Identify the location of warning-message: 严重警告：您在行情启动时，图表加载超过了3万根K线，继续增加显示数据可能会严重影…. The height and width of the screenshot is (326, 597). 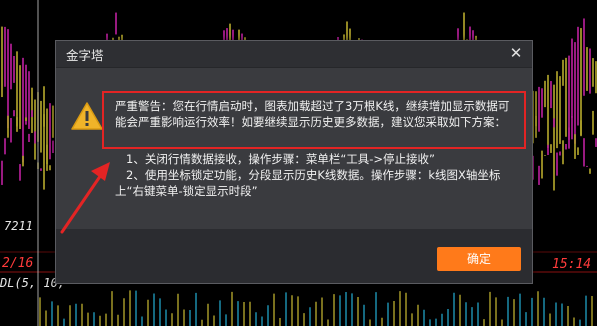
(312, 114).